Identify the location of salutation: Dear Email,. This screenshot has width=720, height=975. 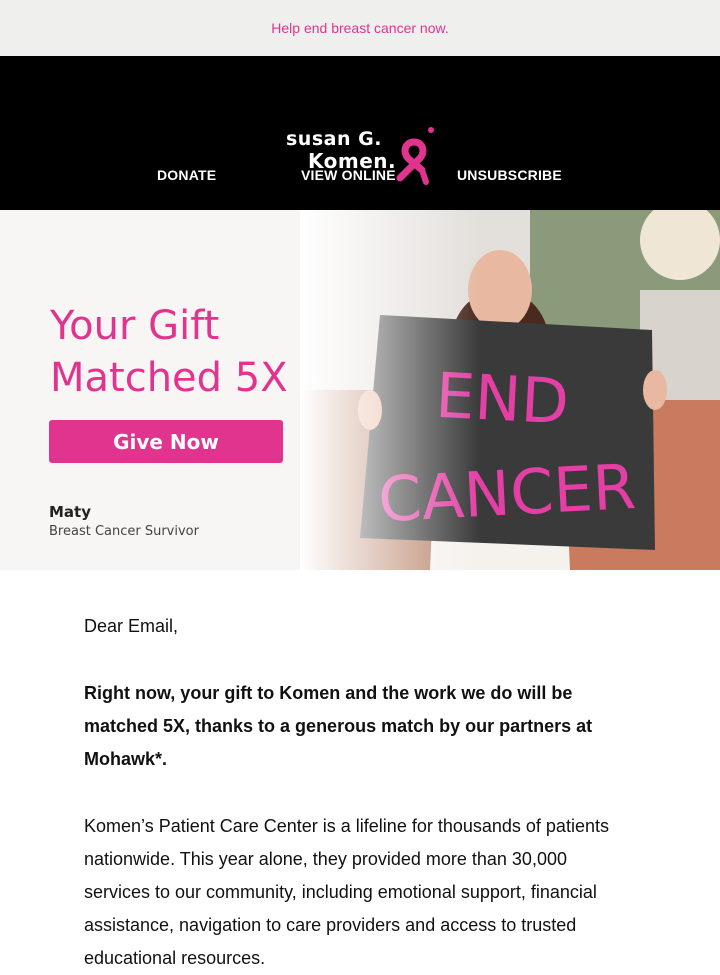
(131, 626).